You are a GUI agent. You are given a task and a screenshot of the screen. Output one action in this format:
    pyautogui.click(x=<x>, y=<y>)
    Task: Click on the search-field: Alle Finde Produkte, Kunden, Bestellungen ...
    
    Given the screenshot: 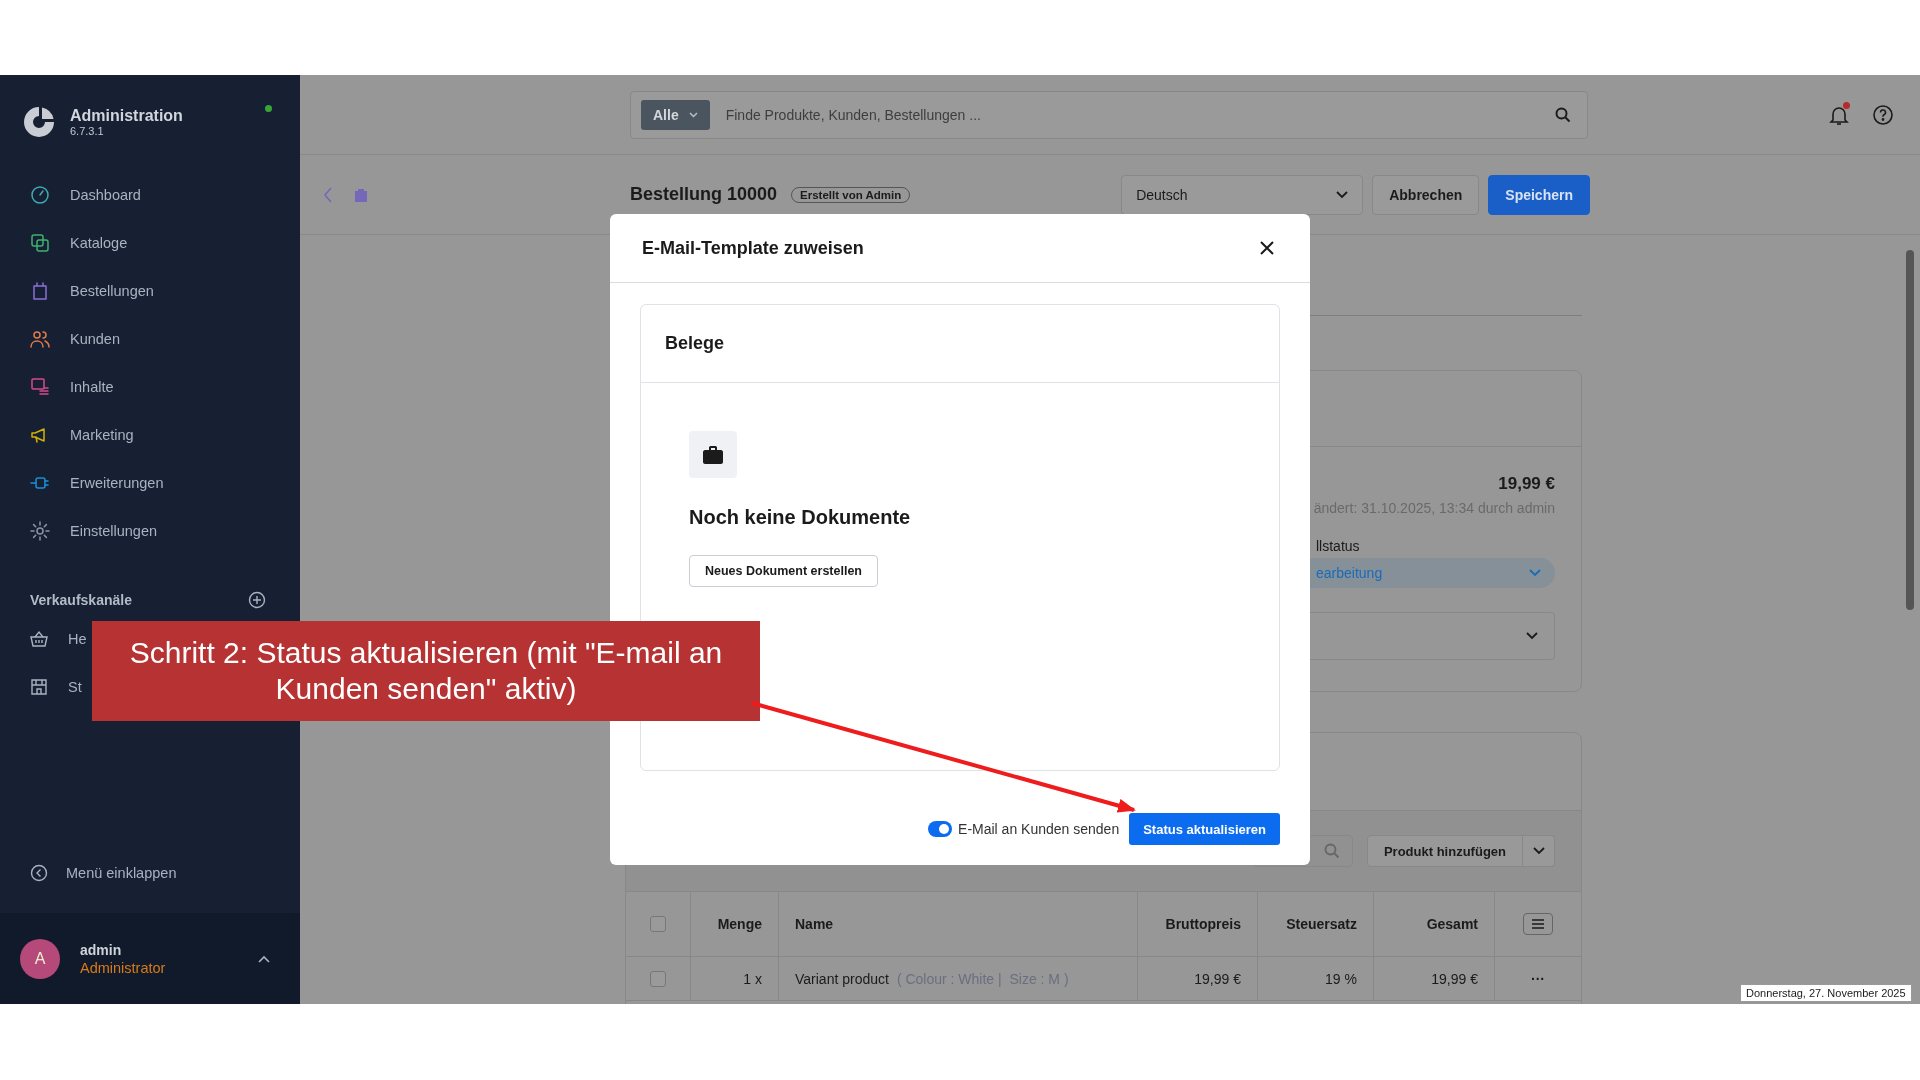 What is the action you would take?
    pyautogui.click(x=1109, y=114)
    